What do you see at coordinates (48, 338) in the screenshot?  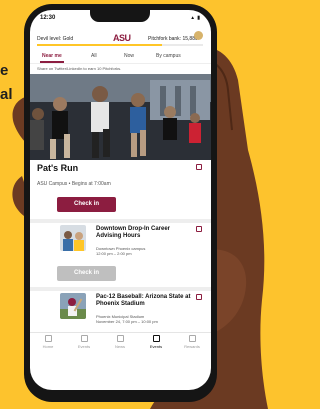 I see `home-icon` at bounding box center [48, 338].